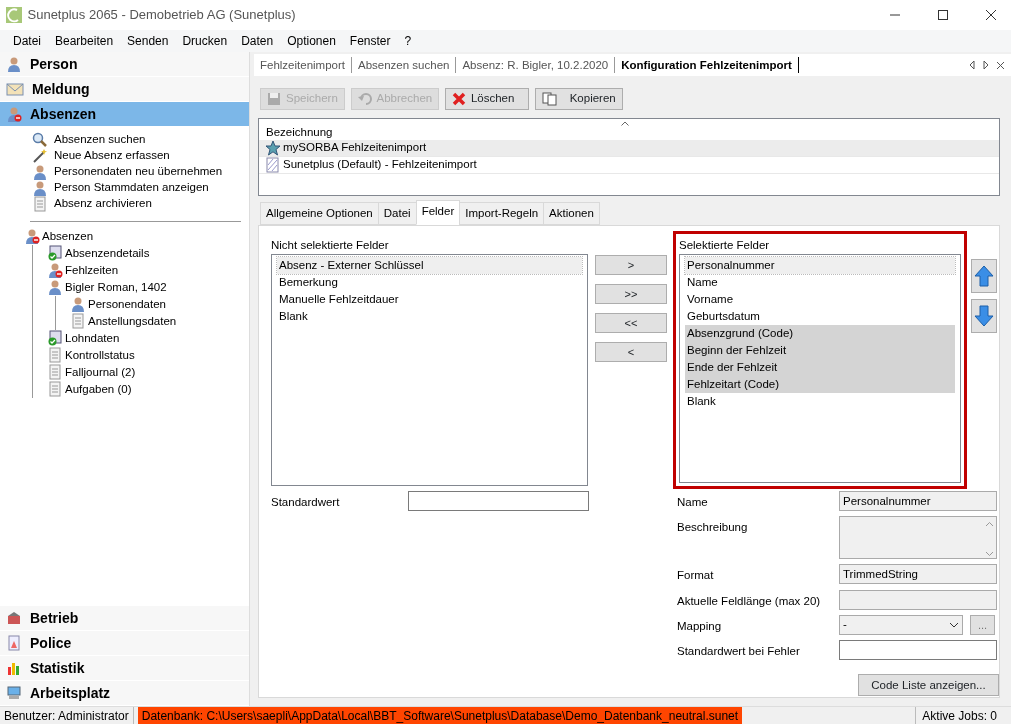 This screenshot has height=724, width=1011. Describe the element at coordinates (429, 282) in the screenshot. I see `list-item: Bemerkung` at that location.